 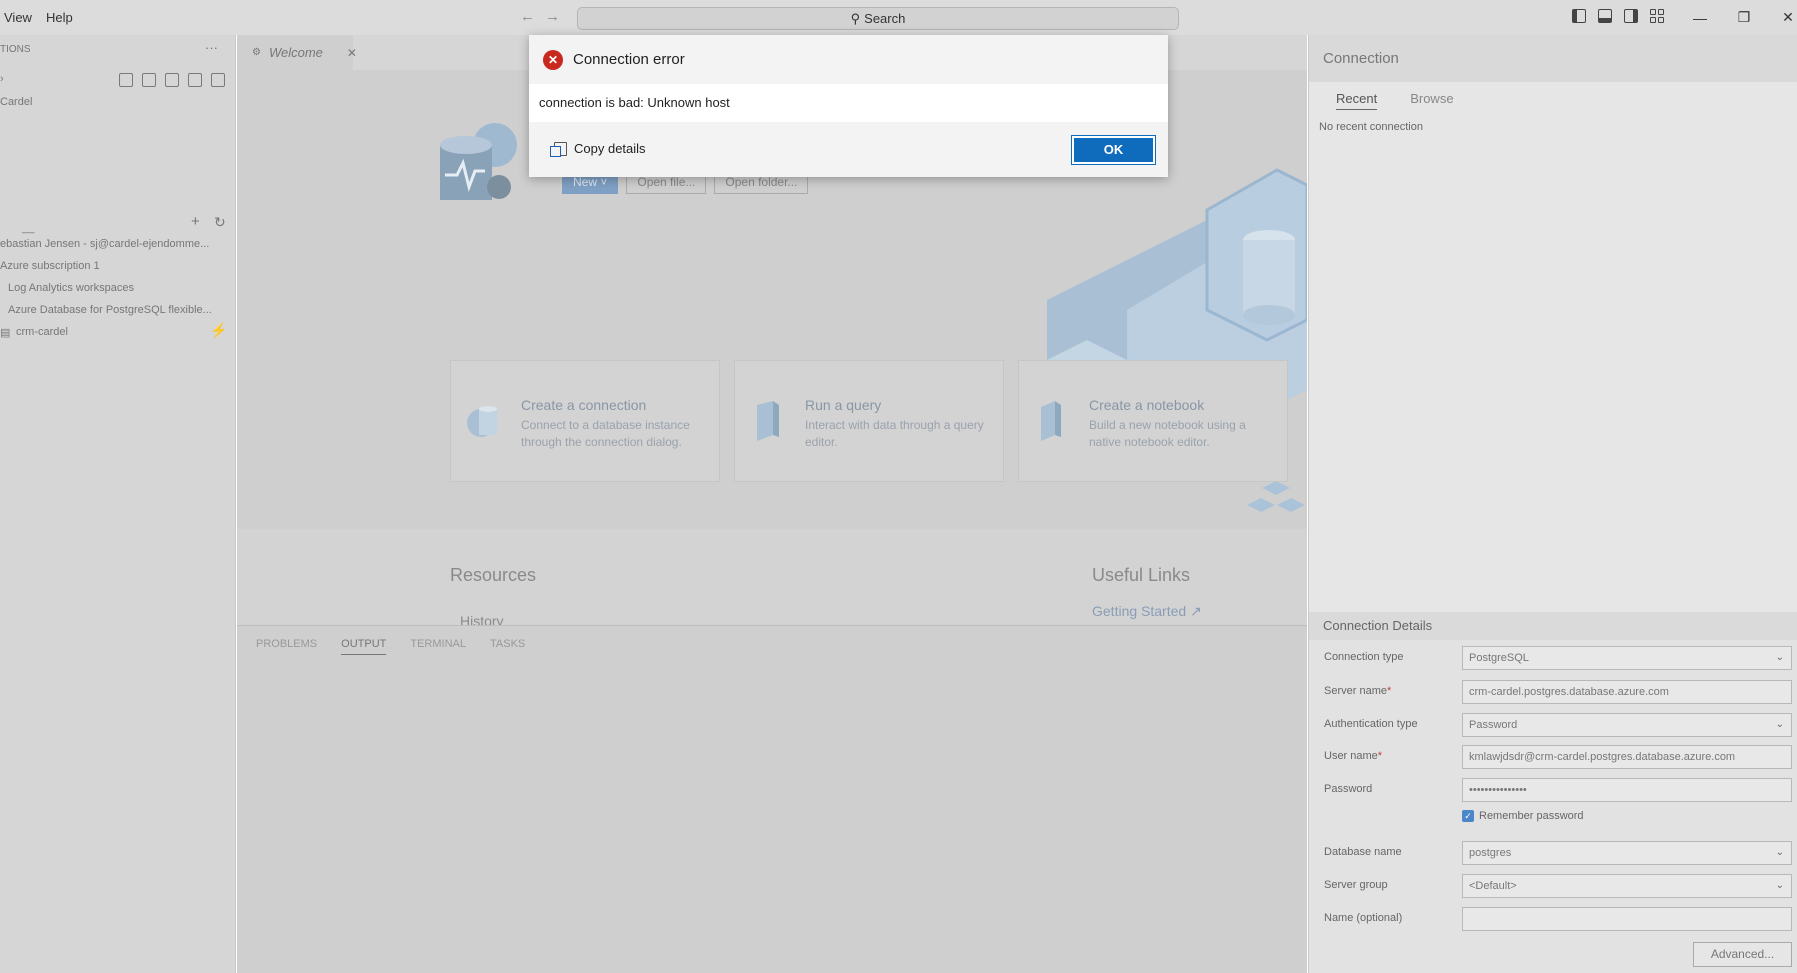 I want to click on server-name-label: Server name*, so click(x=1357, y=691).